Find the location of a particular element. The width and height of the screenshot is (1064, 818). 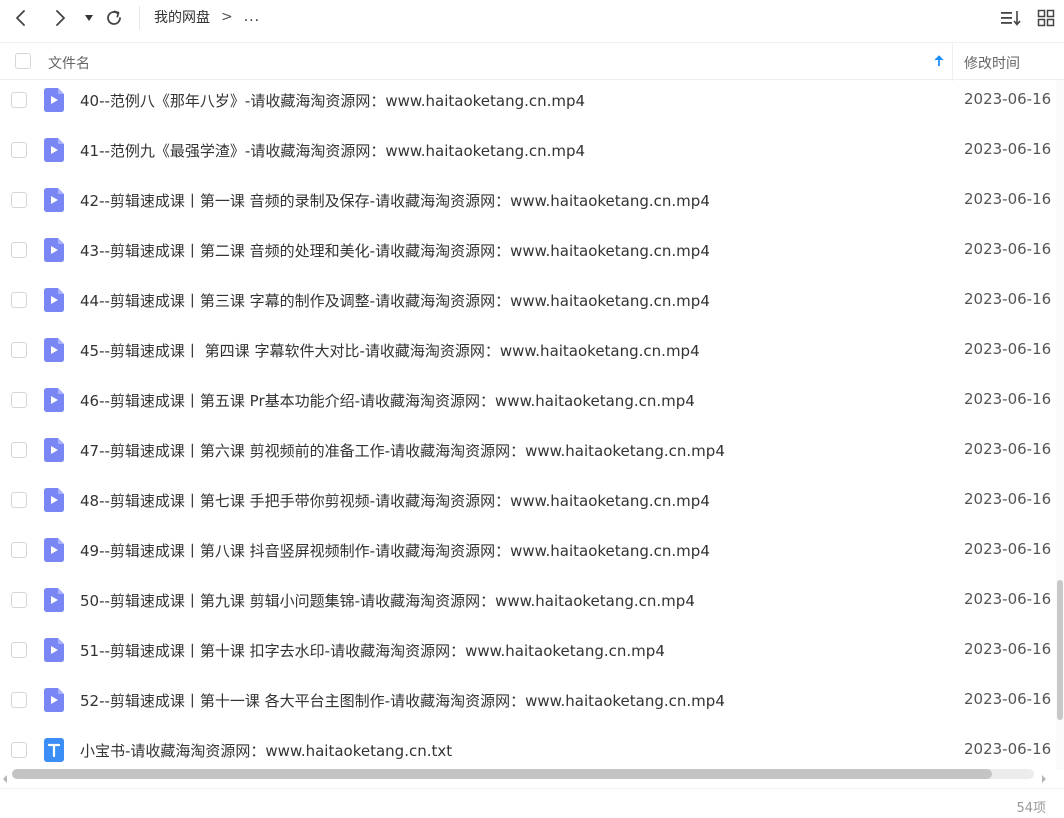

toolbar-divider is located at coordinates (139, 18).